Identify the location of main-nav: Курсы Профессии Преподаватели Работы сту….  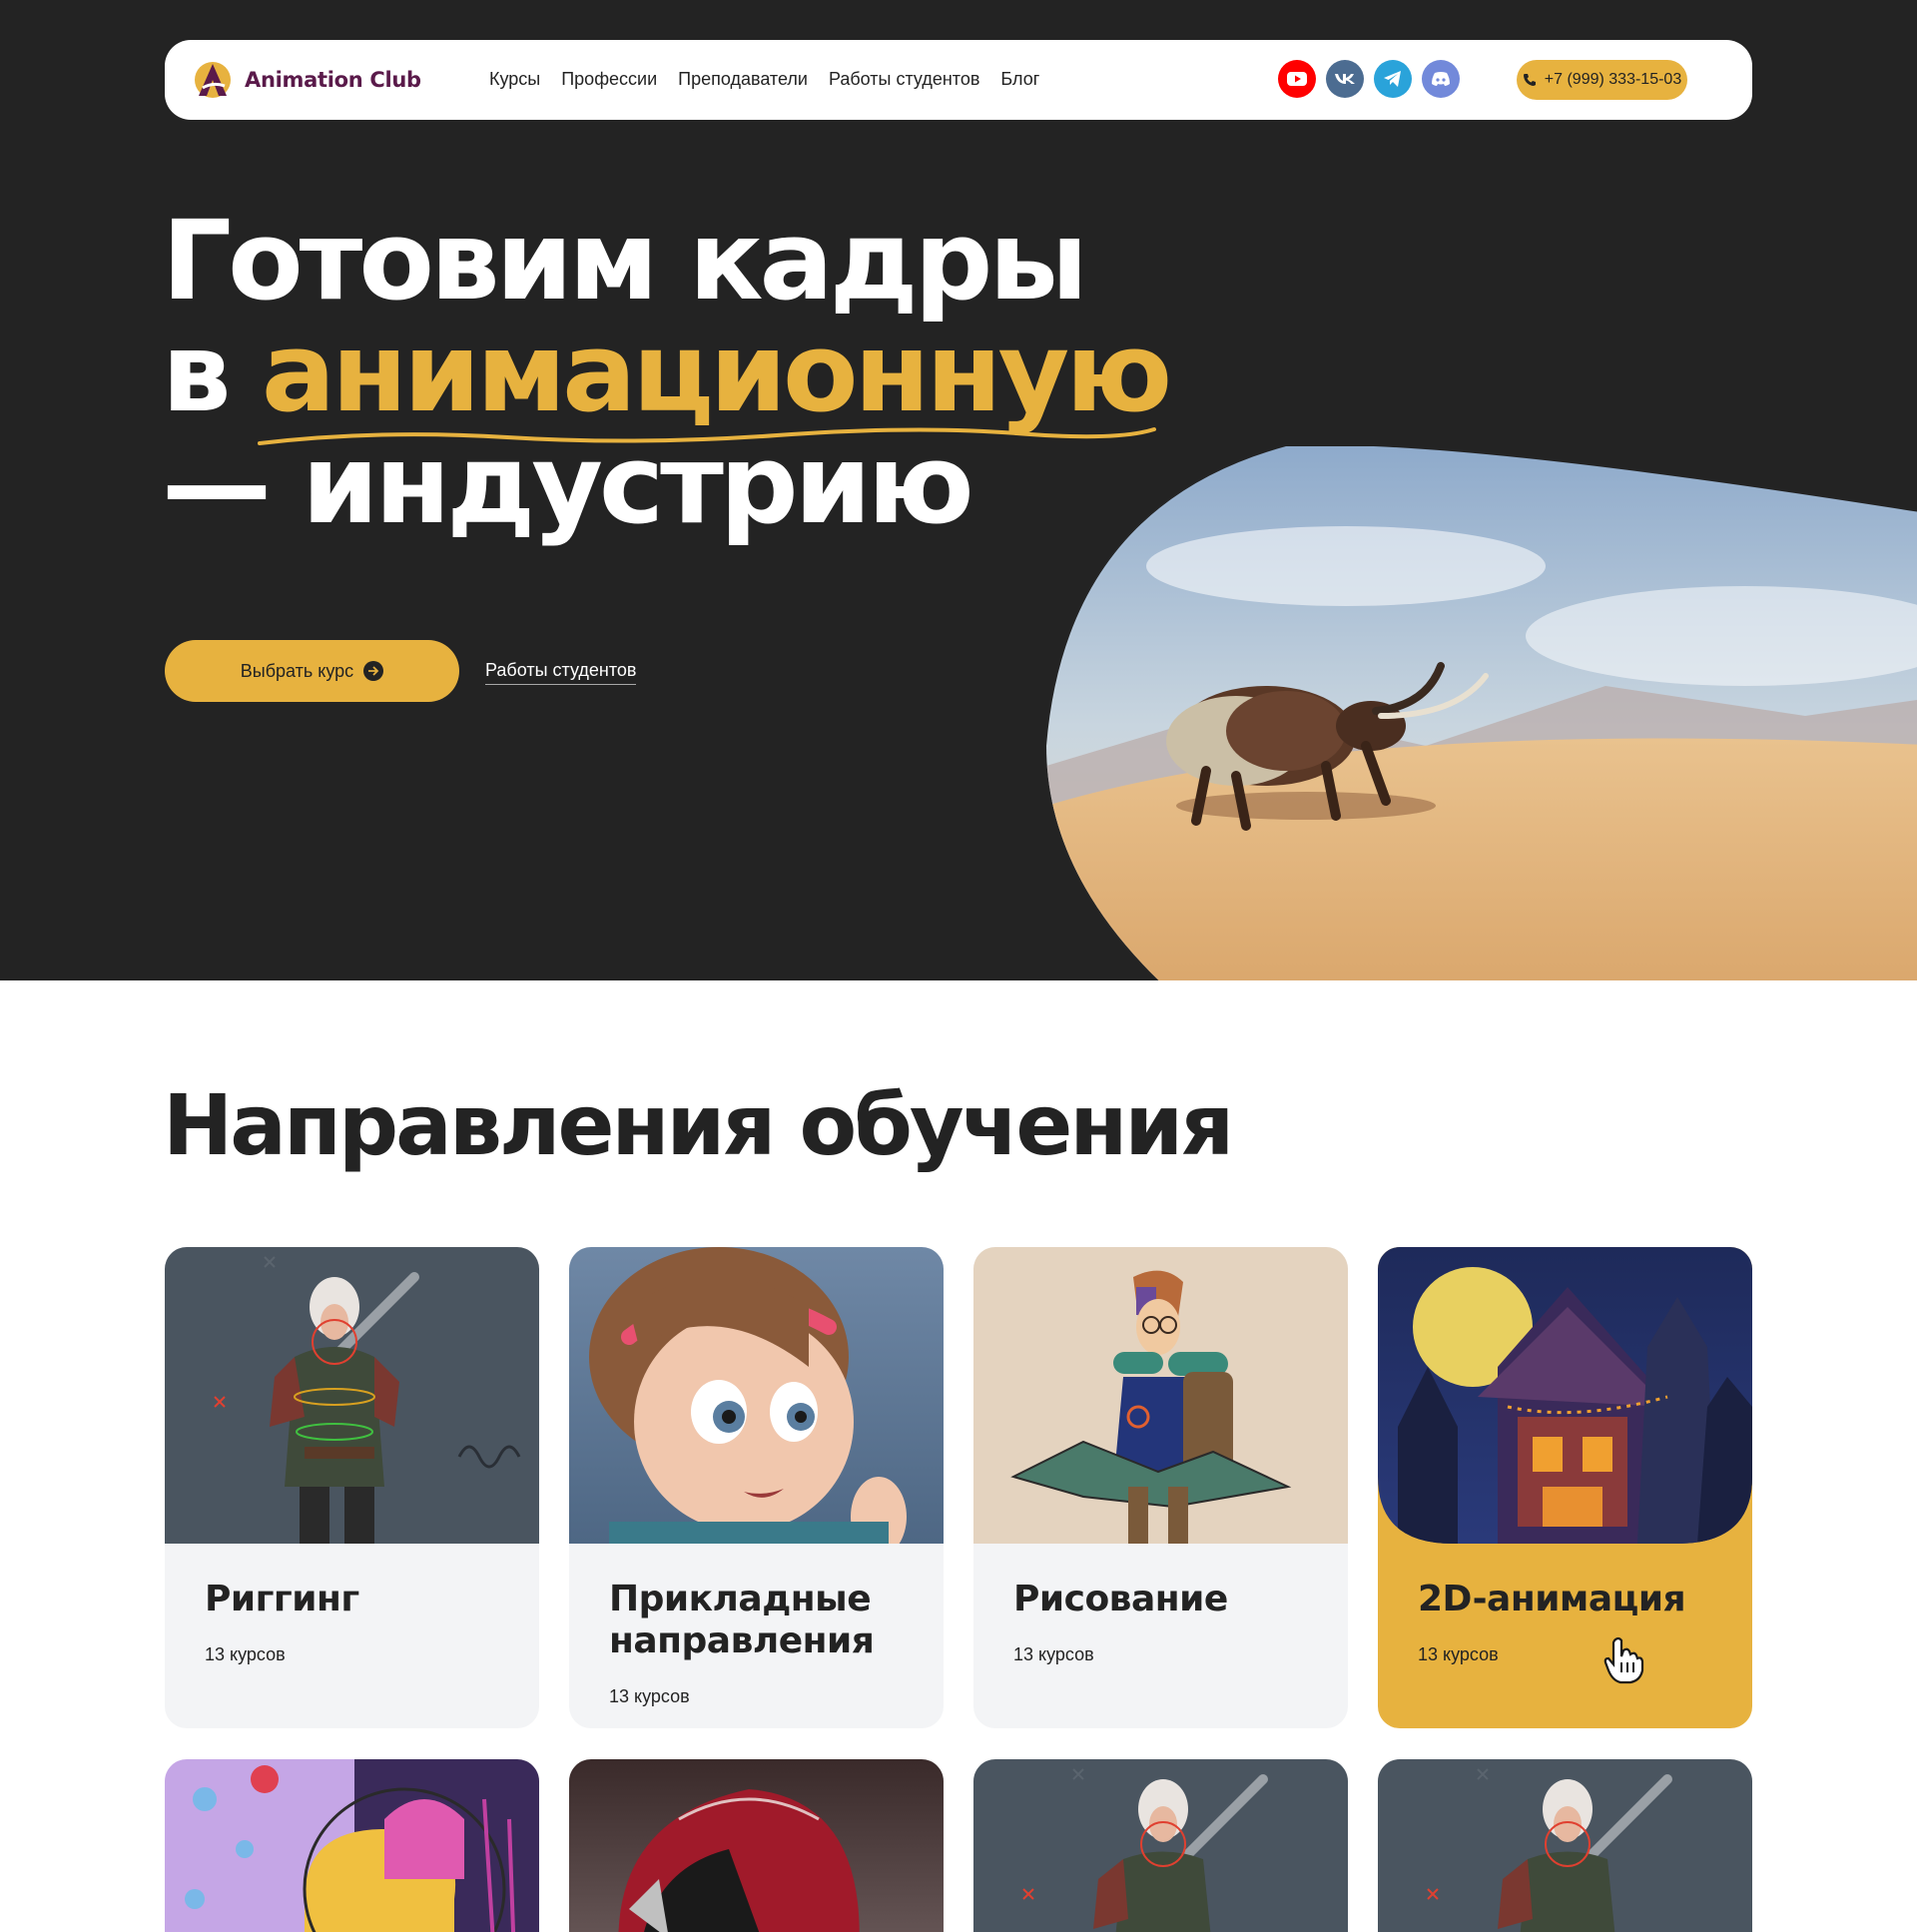
(764, 79).